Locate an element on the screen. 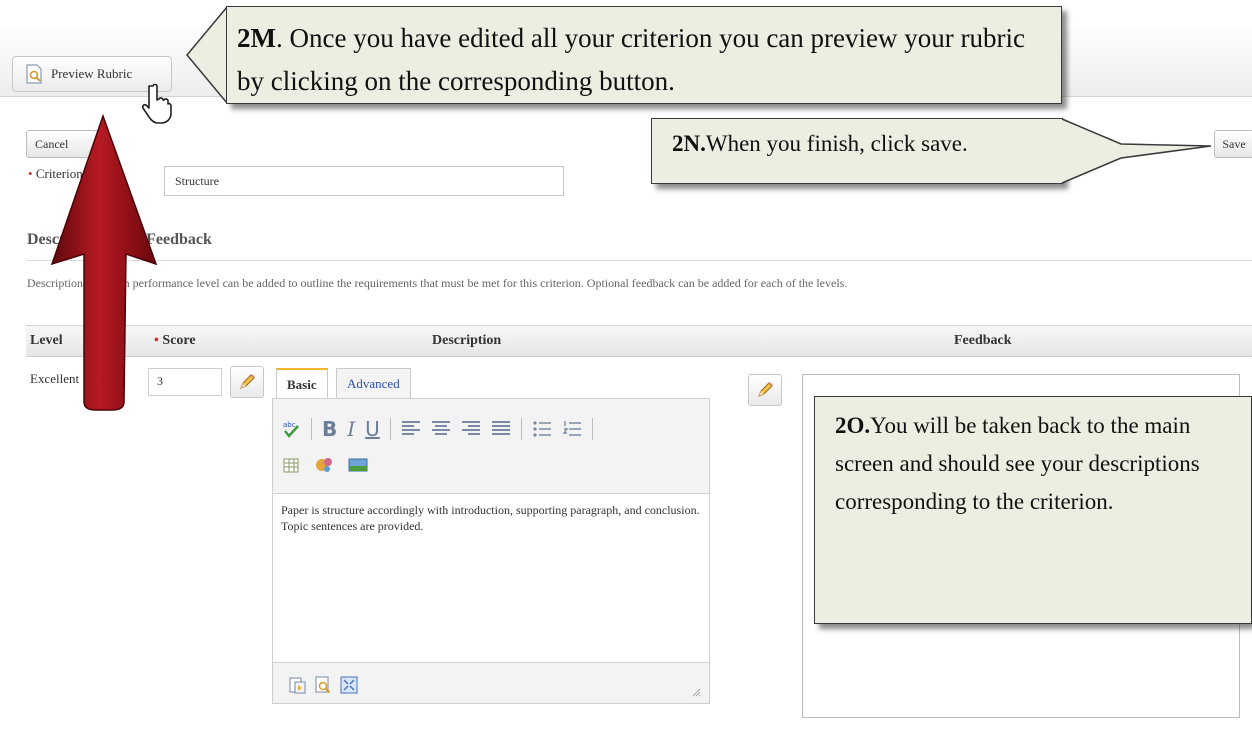  callout-2n-pointer is located at coordinates (1136, 151).